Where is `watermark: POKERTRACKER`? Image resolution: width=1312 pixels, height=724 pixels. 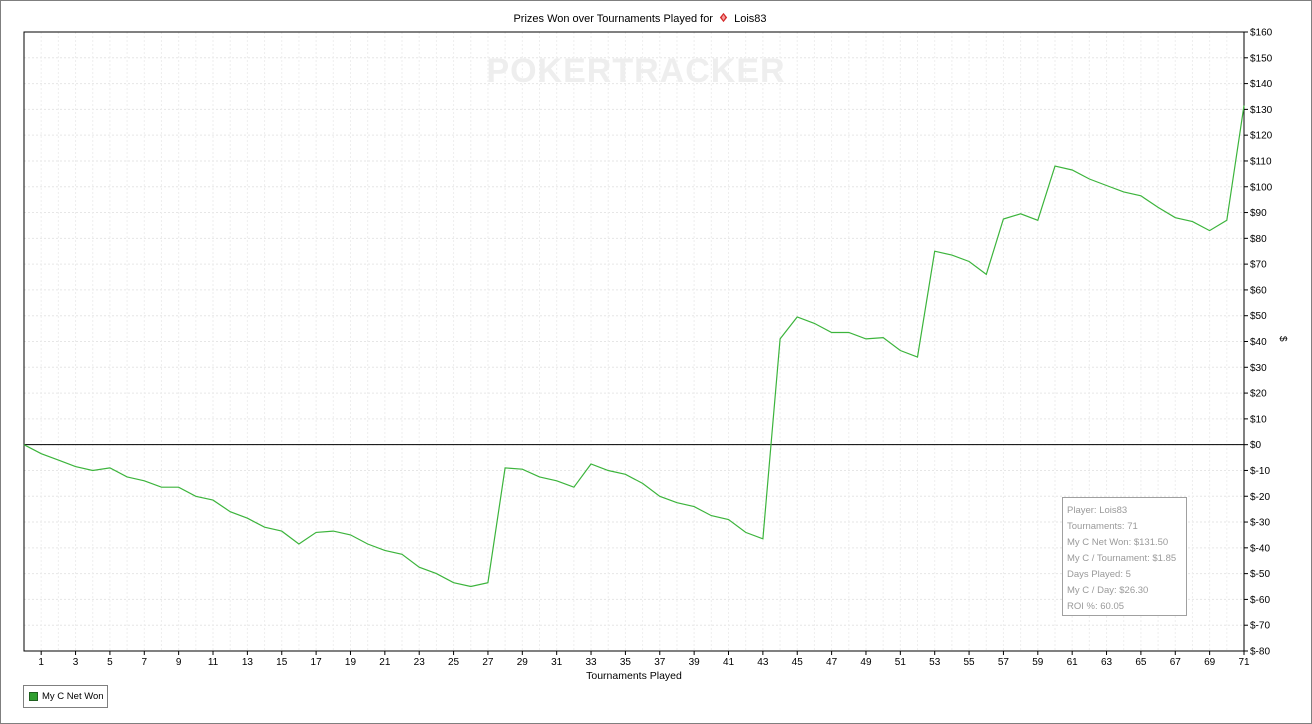 watermark: POKERTRACKER is located at coordinates (635, 71).